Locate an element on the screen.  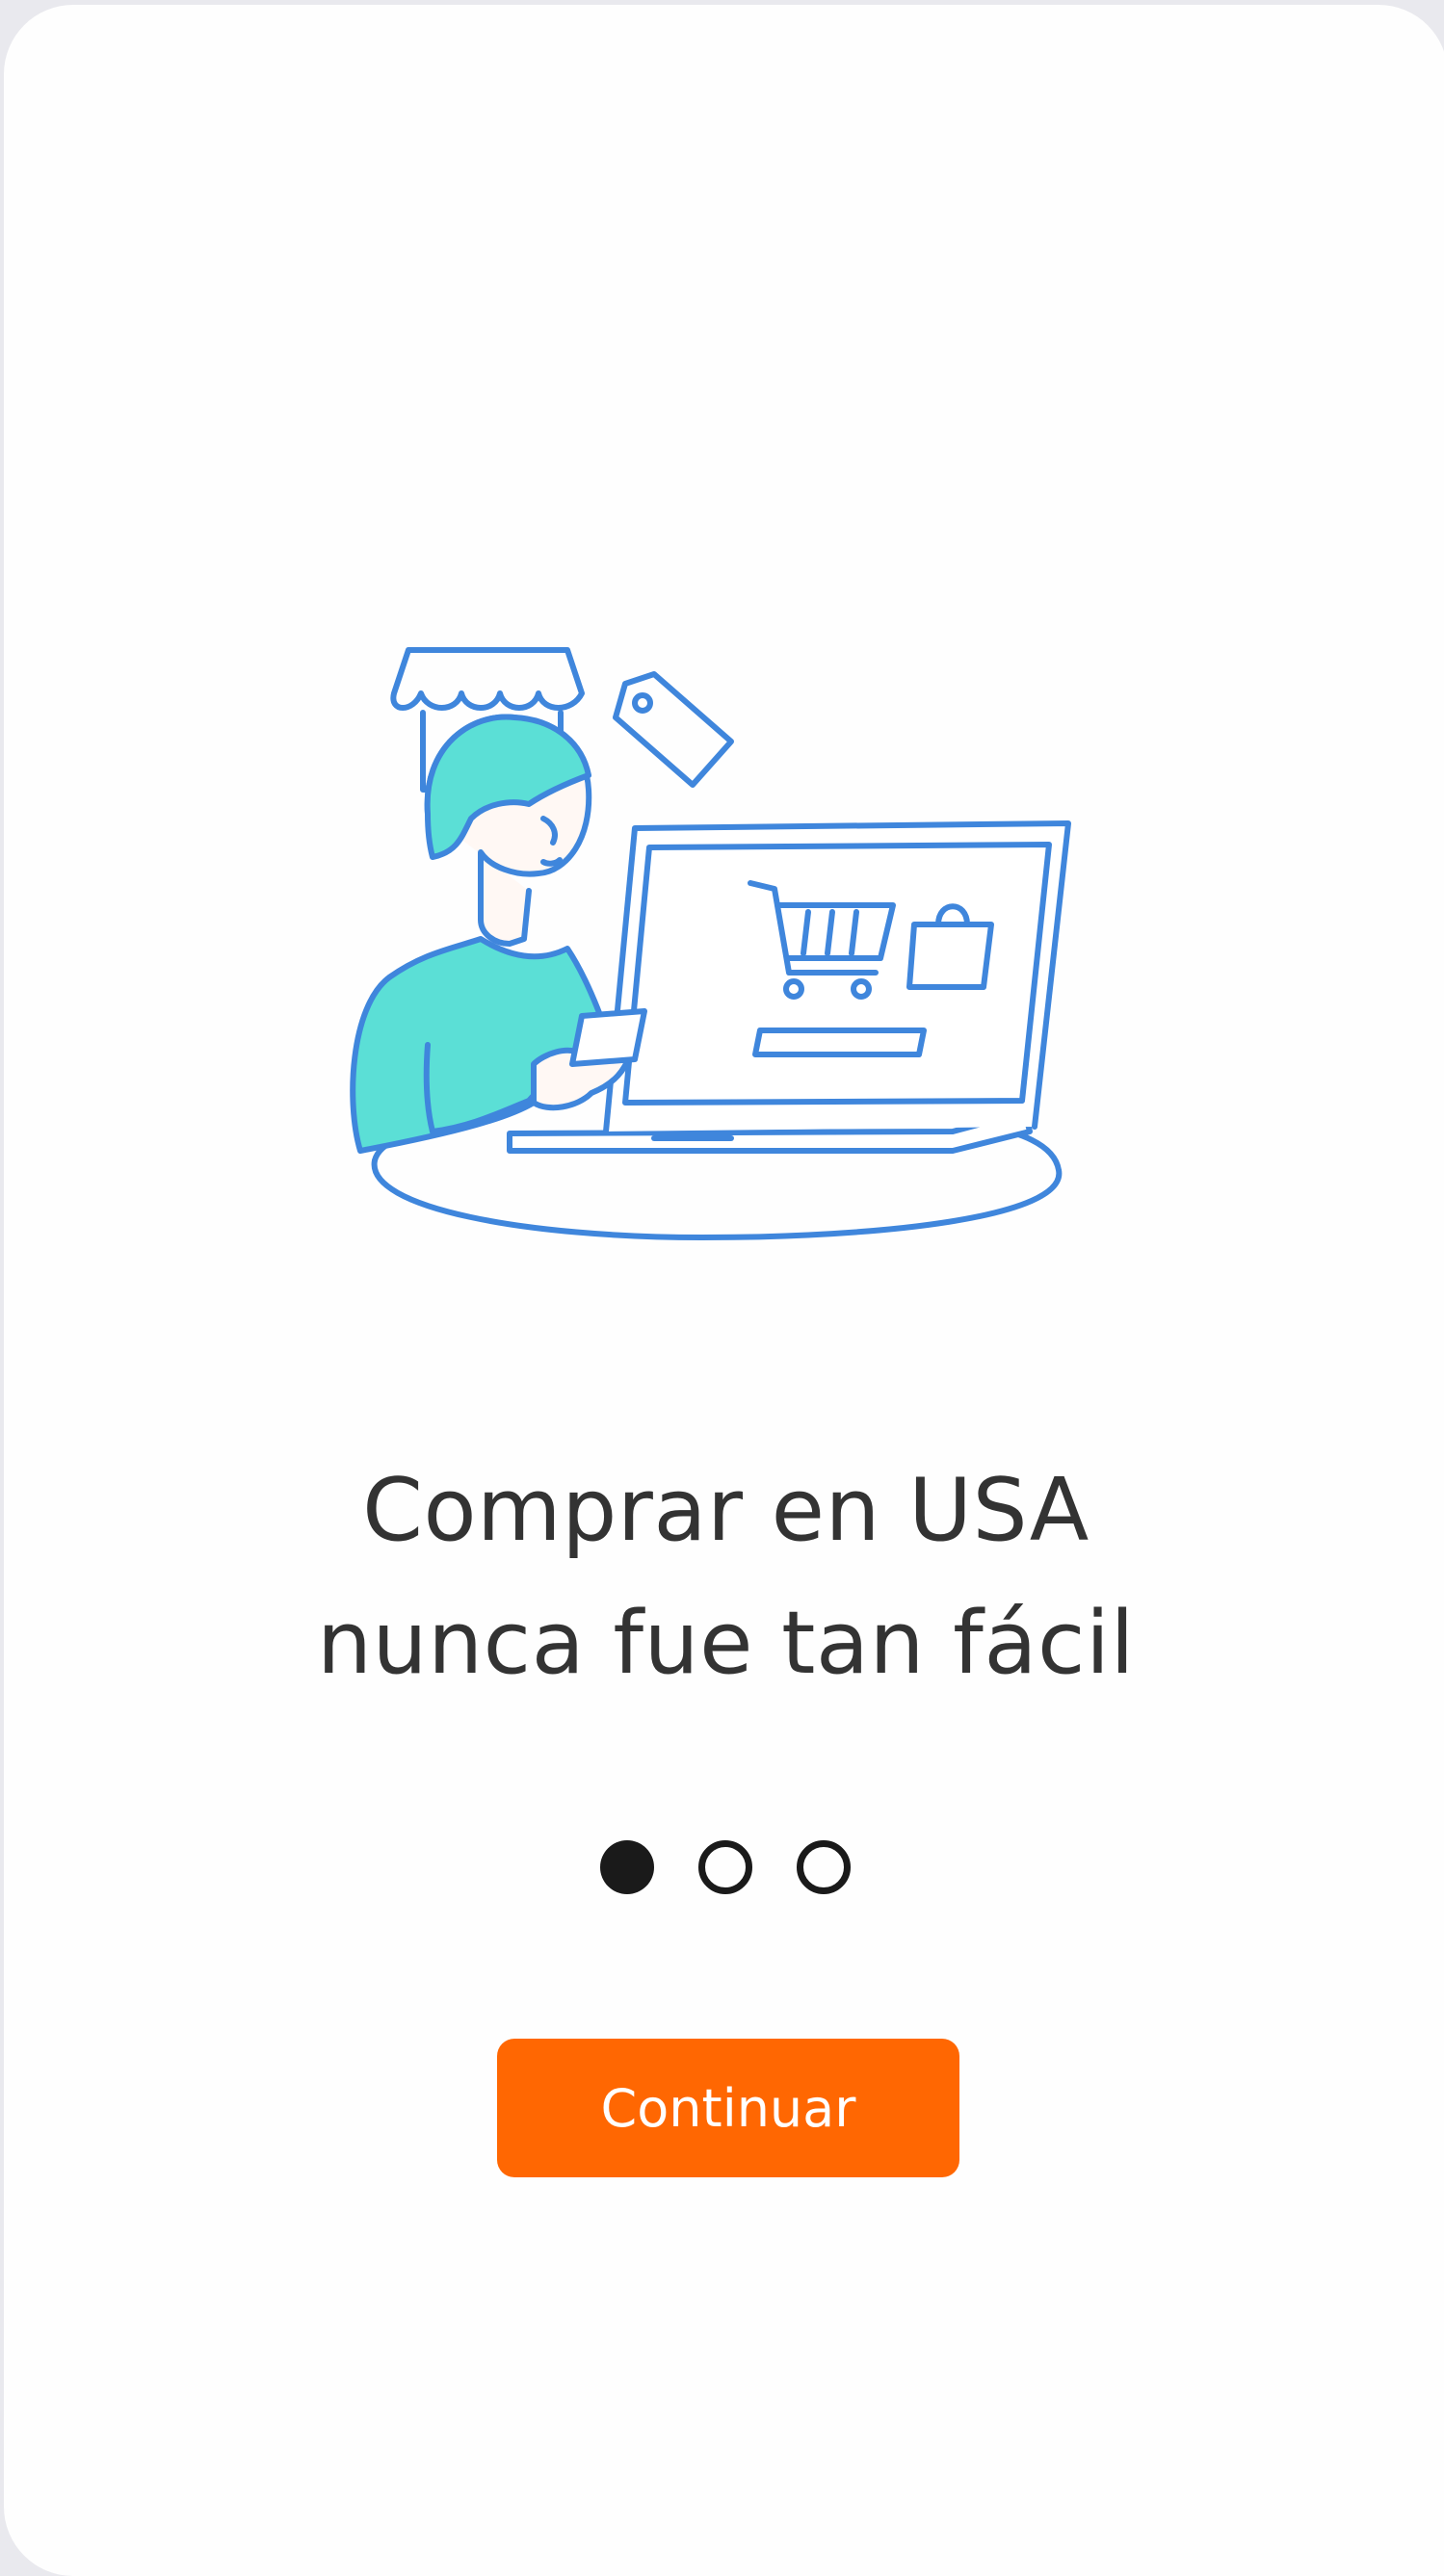
pagination-dots is located at coordinates (724, 1867).